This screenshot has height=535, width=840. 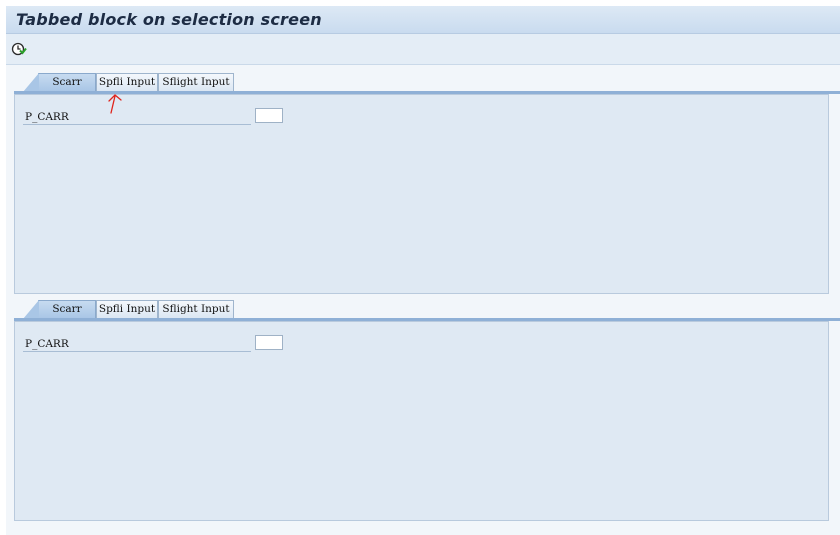 What do you see at coordinates (423, 20) in the screenshot?
I see `title-bar: Tabbed block on selection screen` at bounding box center [423, 20].